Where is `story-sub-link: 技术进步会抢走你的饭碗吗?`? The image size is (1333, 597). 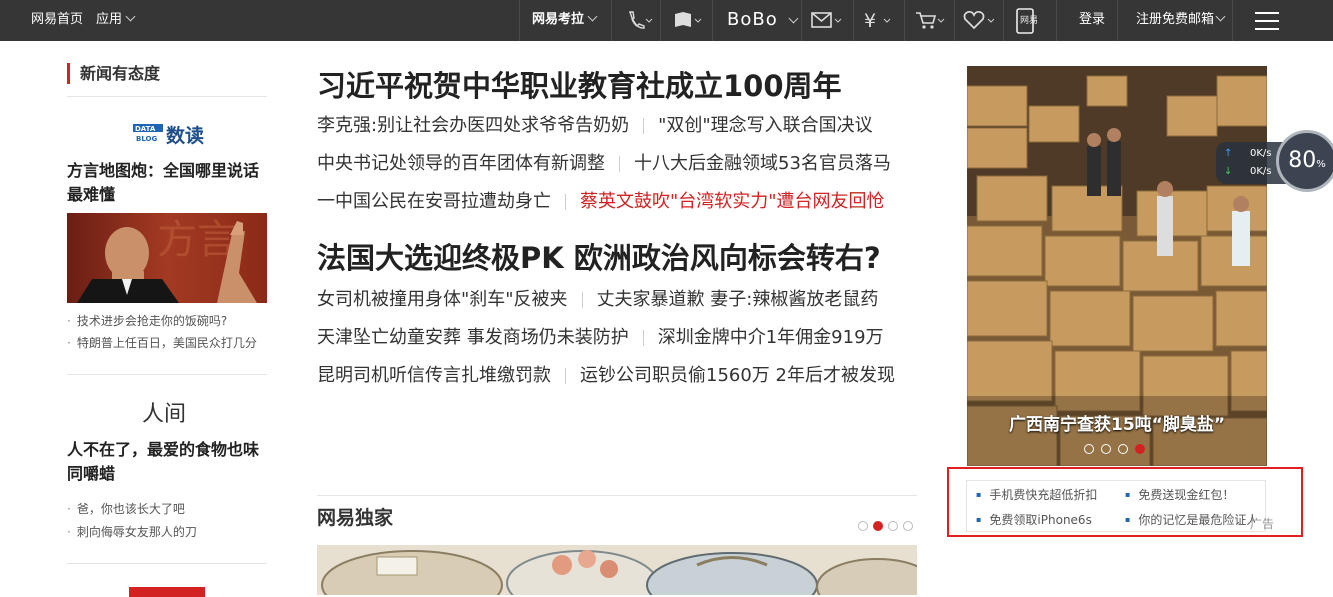 story-sub-link: 技术进步会抢走你的饭碗吗? is located at coordinates (147, 320).